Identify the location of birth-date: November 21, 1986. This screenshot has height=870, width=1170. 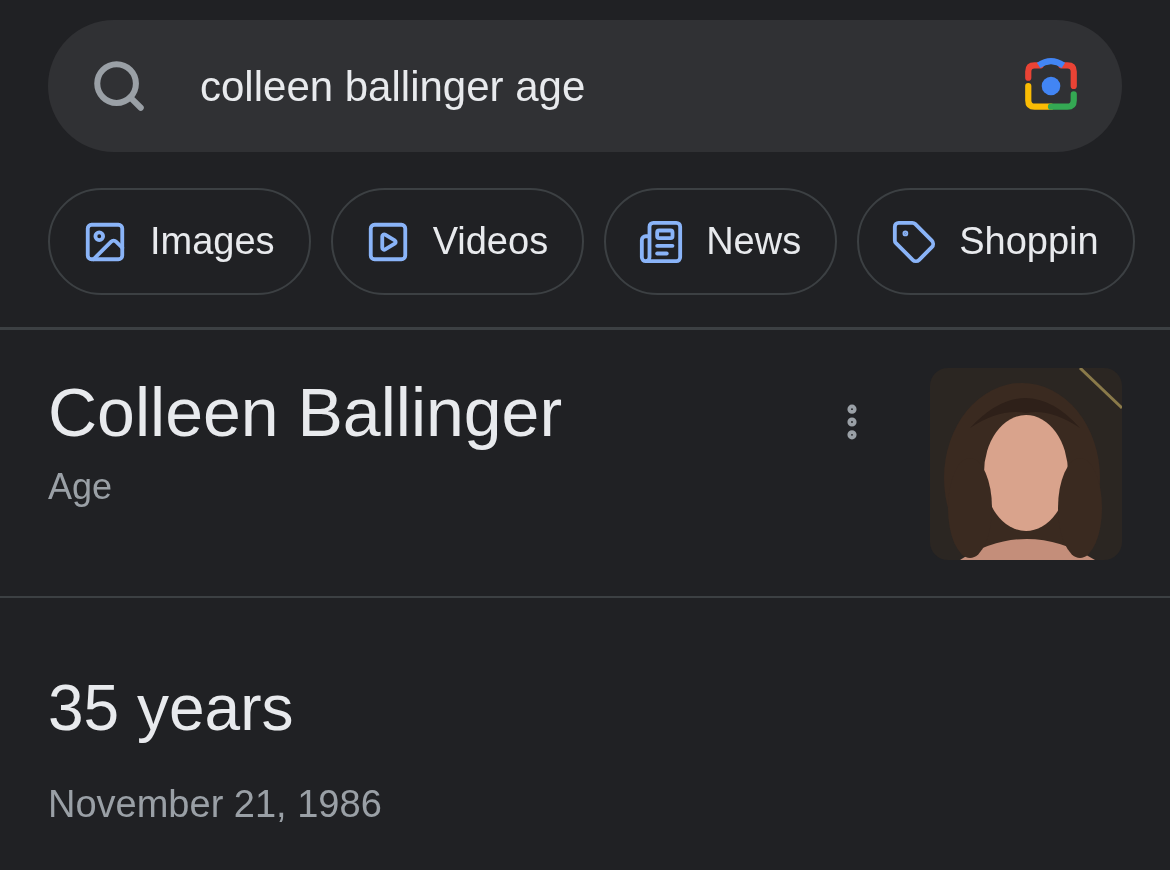
(215, 804).